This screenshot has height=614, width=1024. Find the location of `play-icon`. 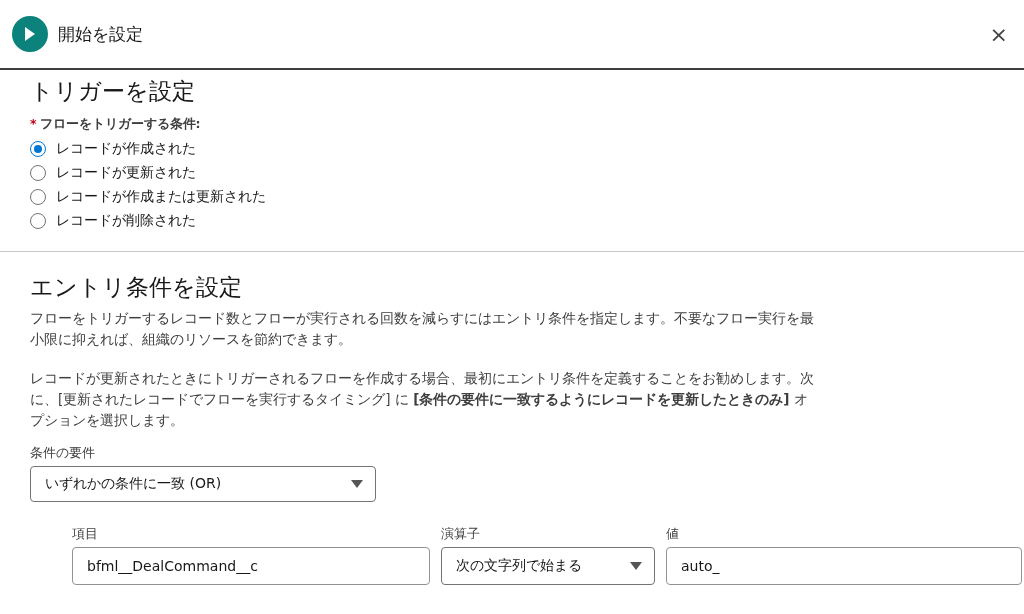

play-icon is located at coordinates (30, 34).